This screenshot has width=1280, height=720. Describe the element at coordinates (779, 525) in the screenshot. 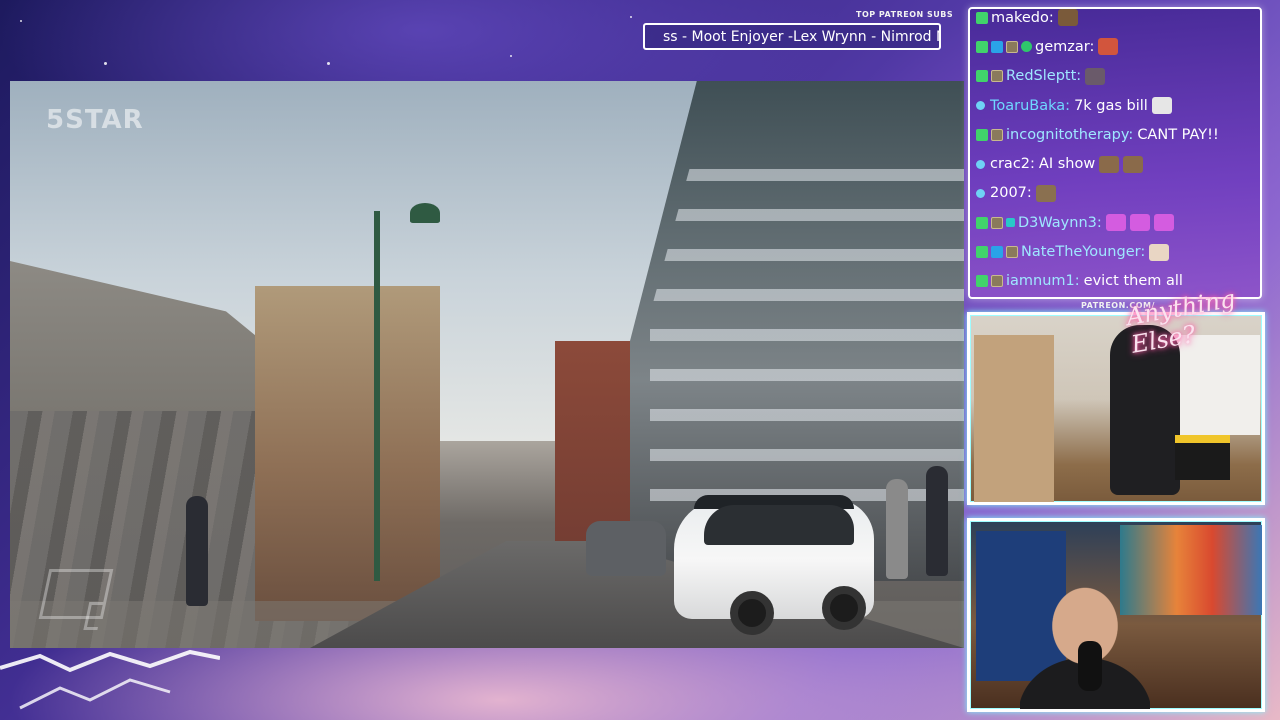

I see `video-white-car-window` at that location.